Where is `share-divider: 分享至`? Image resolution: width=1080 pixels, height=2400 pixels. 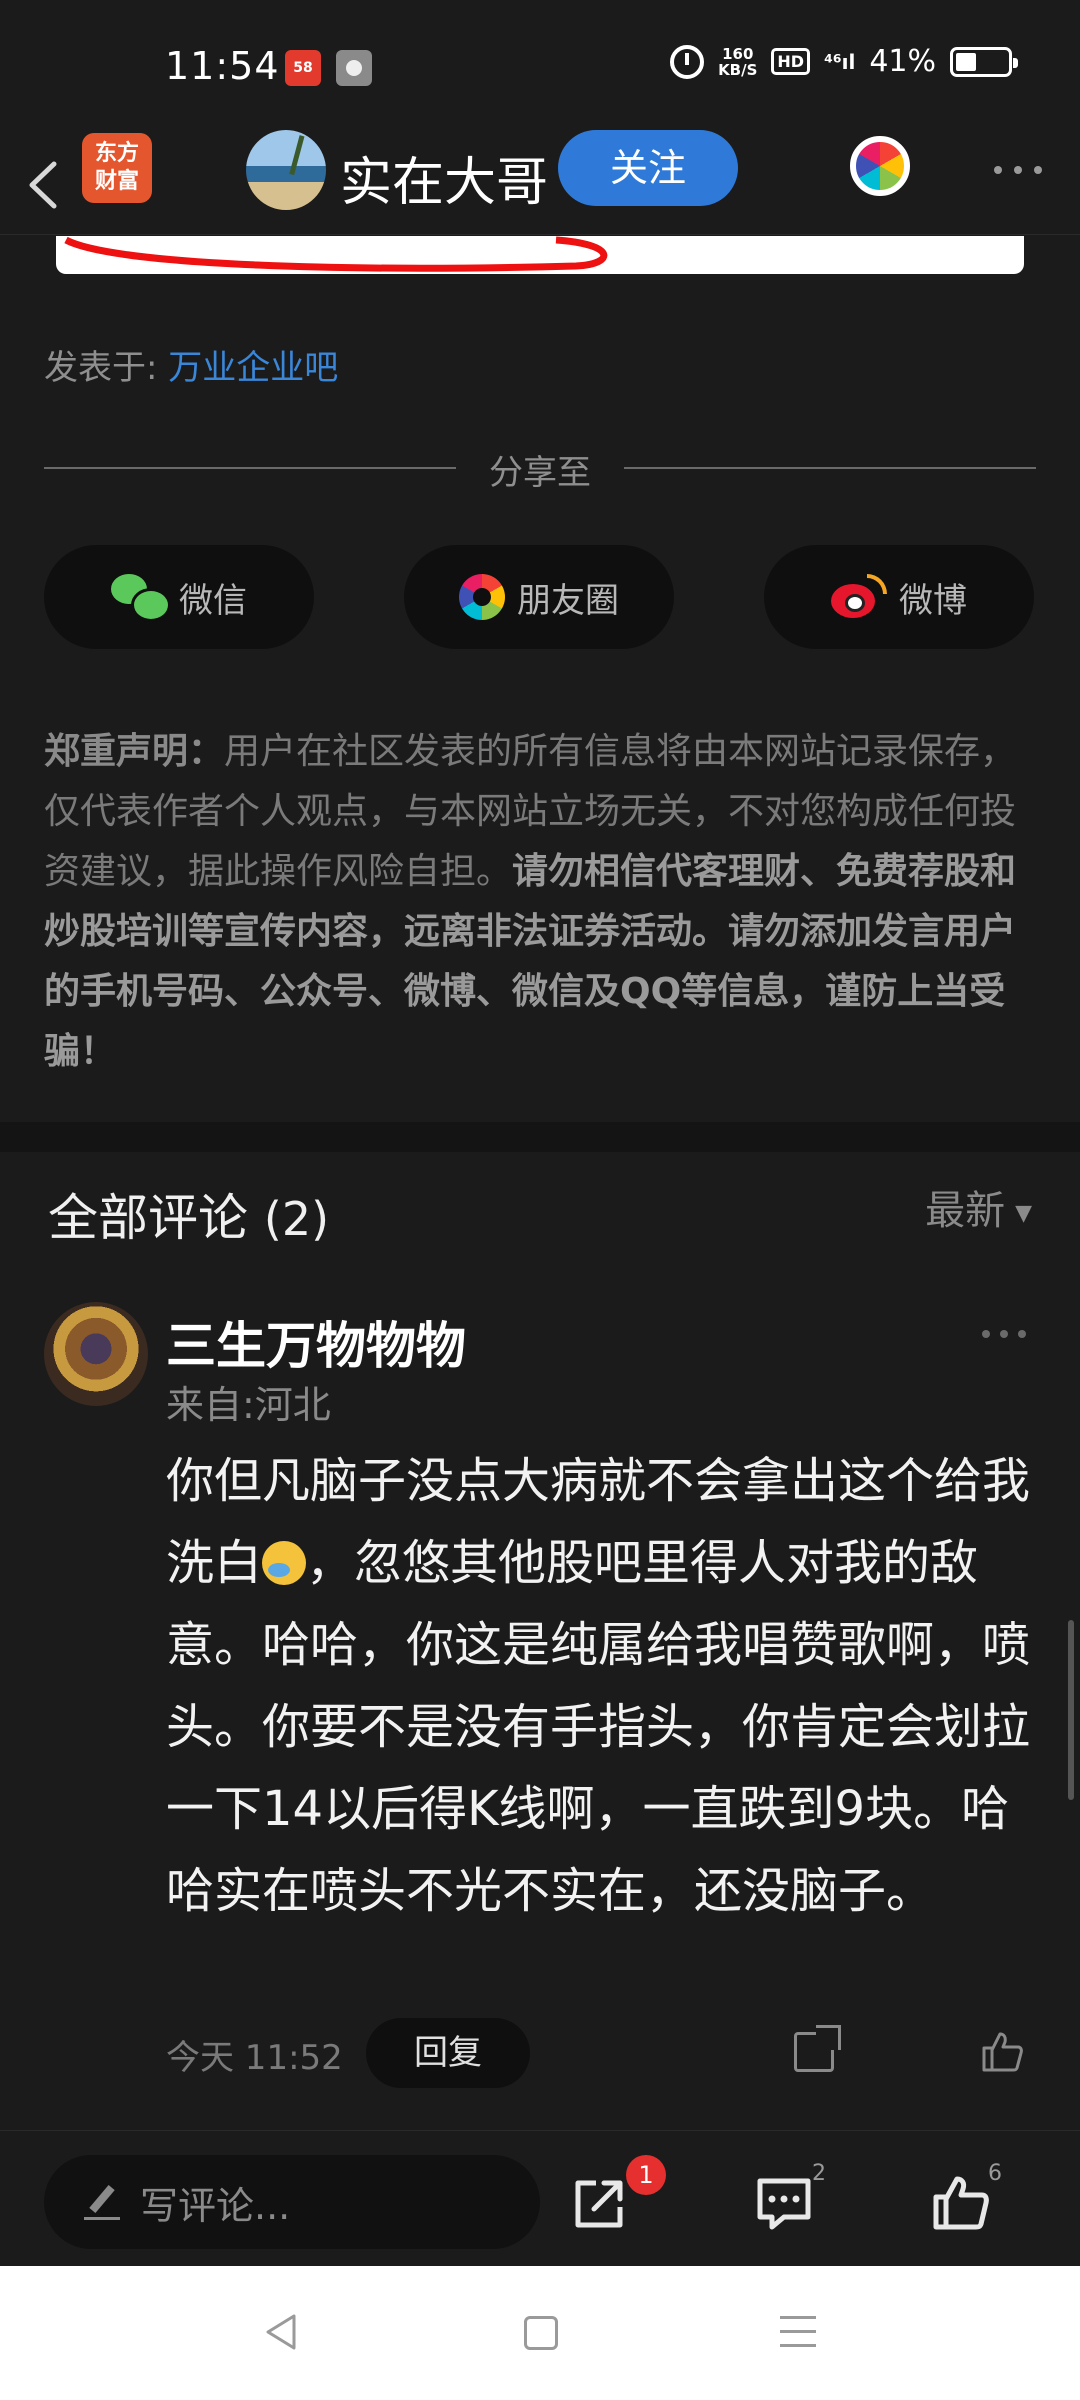 share-divider: 分享至 is located at coordinates (540, 470).